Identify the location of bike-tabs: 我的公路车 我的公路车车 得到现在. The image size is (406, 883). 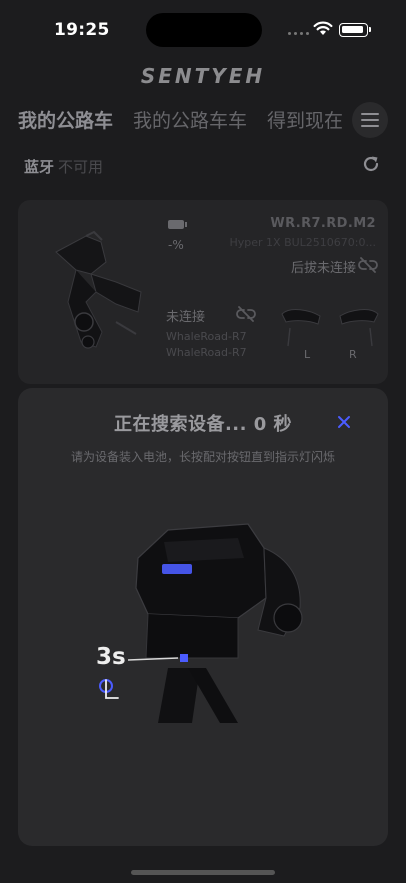
(190, 119).